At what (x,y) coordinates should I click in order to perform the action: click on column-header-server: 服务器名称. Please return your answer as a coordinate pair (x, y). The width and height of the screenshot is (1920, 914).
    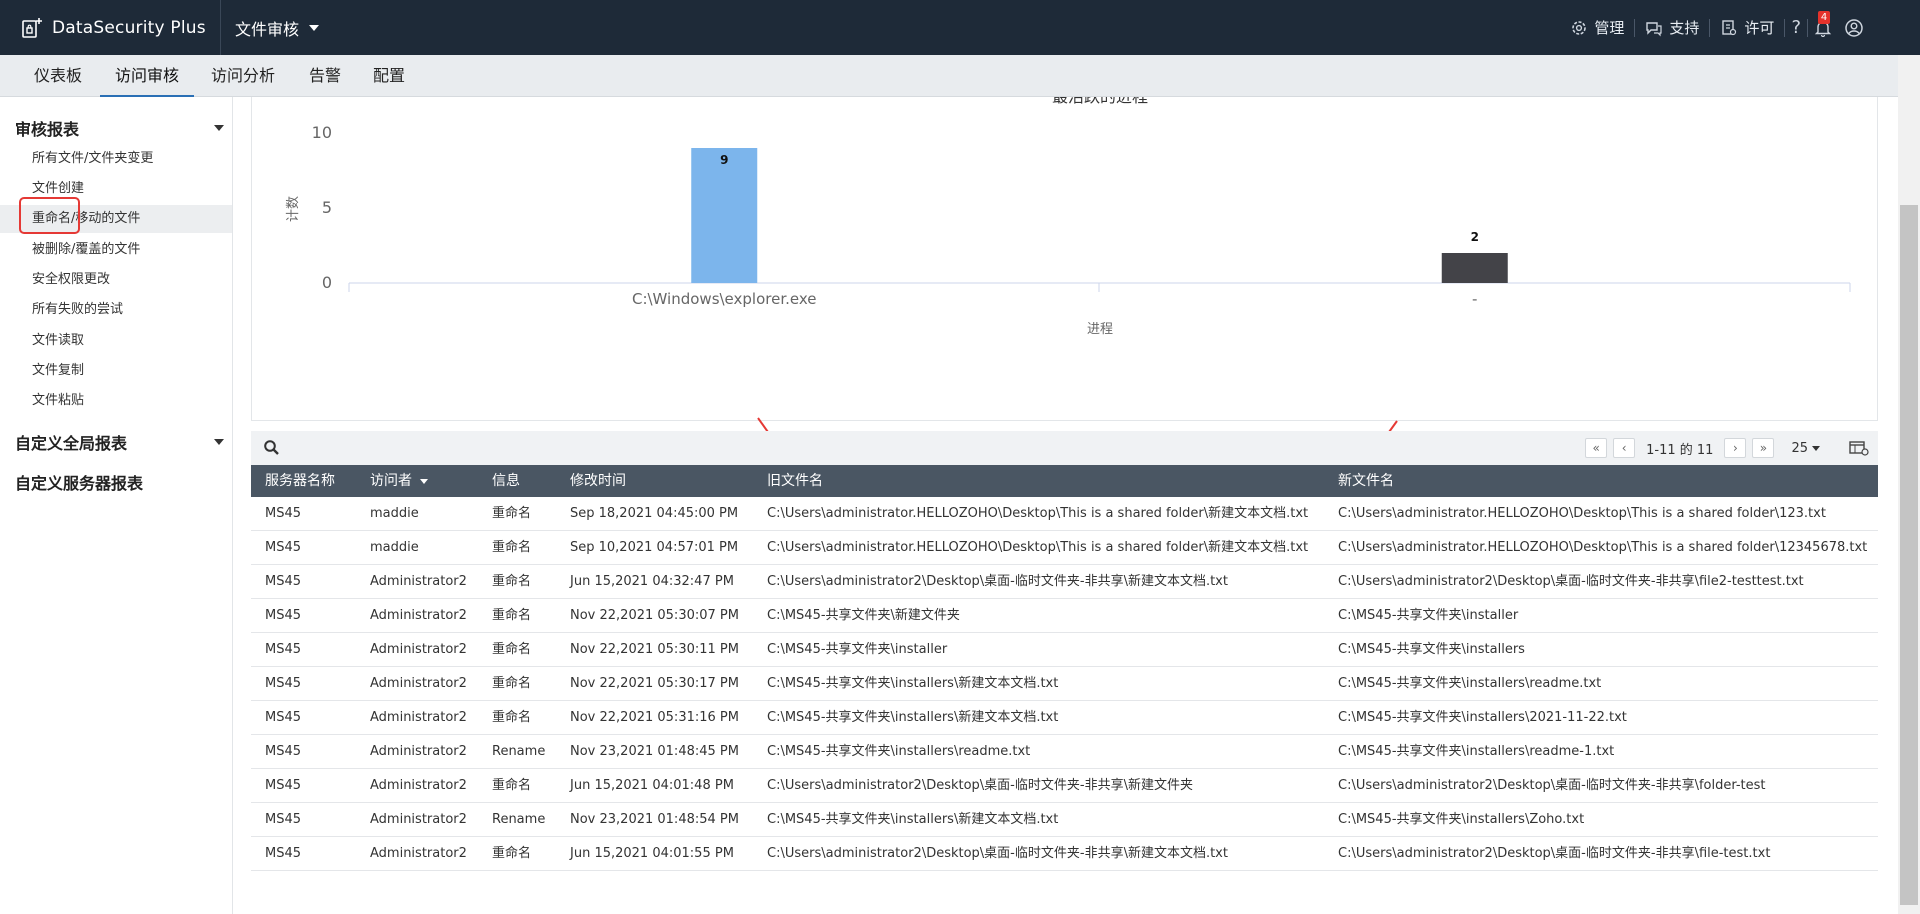
    Looking at the image, I should click on (300, 481).